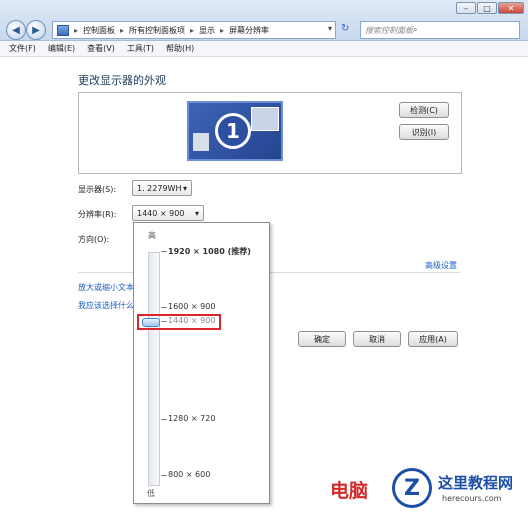 The image size is (528, 512). I want to click on menu-edit: 编辑(E), so click(61, 48).